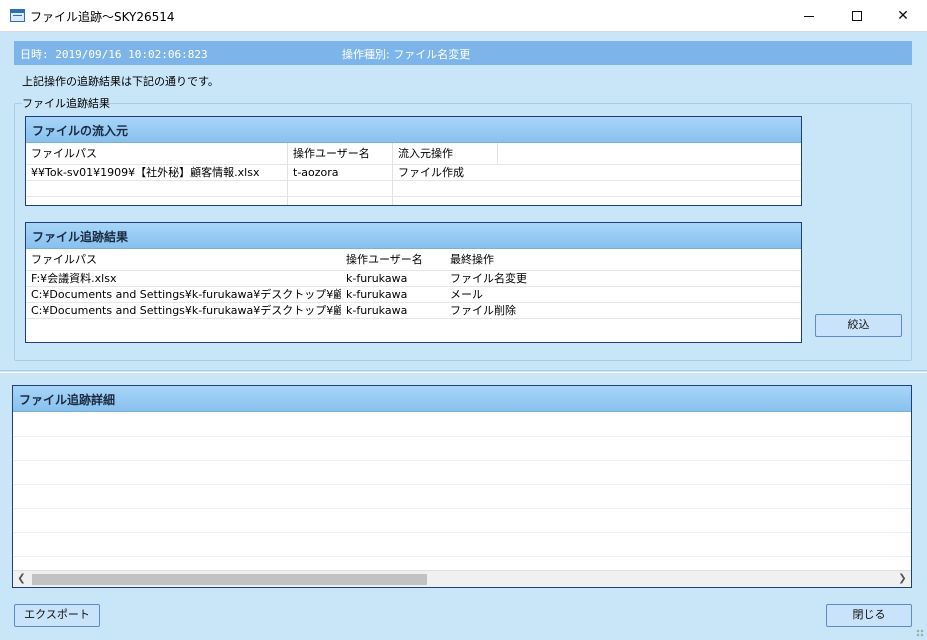 The image size is (927, 640). What do you see at coordinates (483, 310) in the screenshot?
I see `cell-operation: ファイル削除` at bounding box center [483, 310].